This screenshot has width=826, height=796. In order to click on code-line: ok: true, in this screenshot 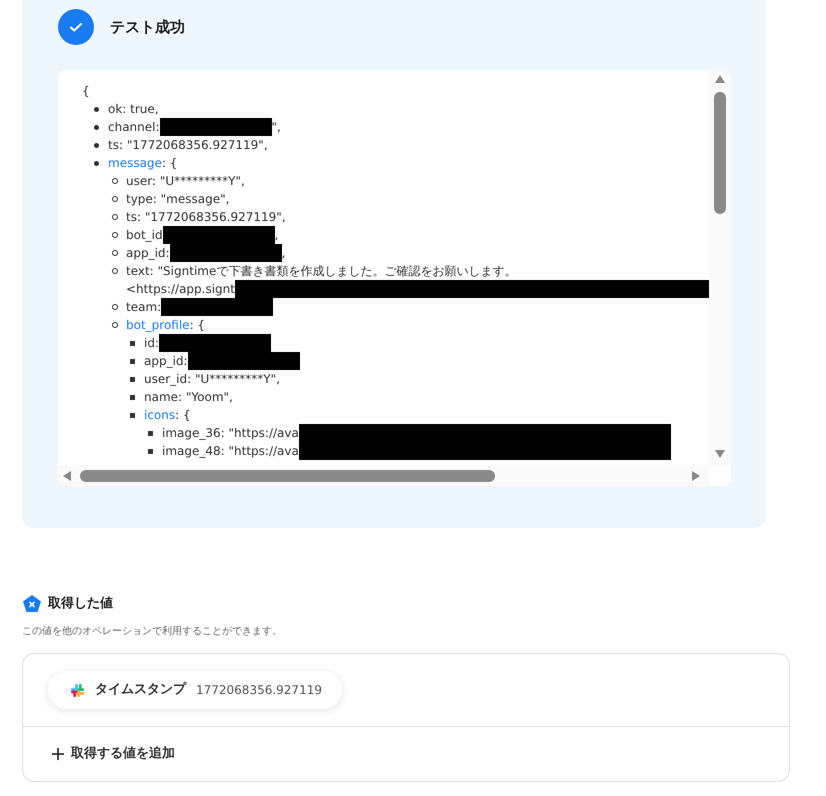, I will do `click(133, 109)`.